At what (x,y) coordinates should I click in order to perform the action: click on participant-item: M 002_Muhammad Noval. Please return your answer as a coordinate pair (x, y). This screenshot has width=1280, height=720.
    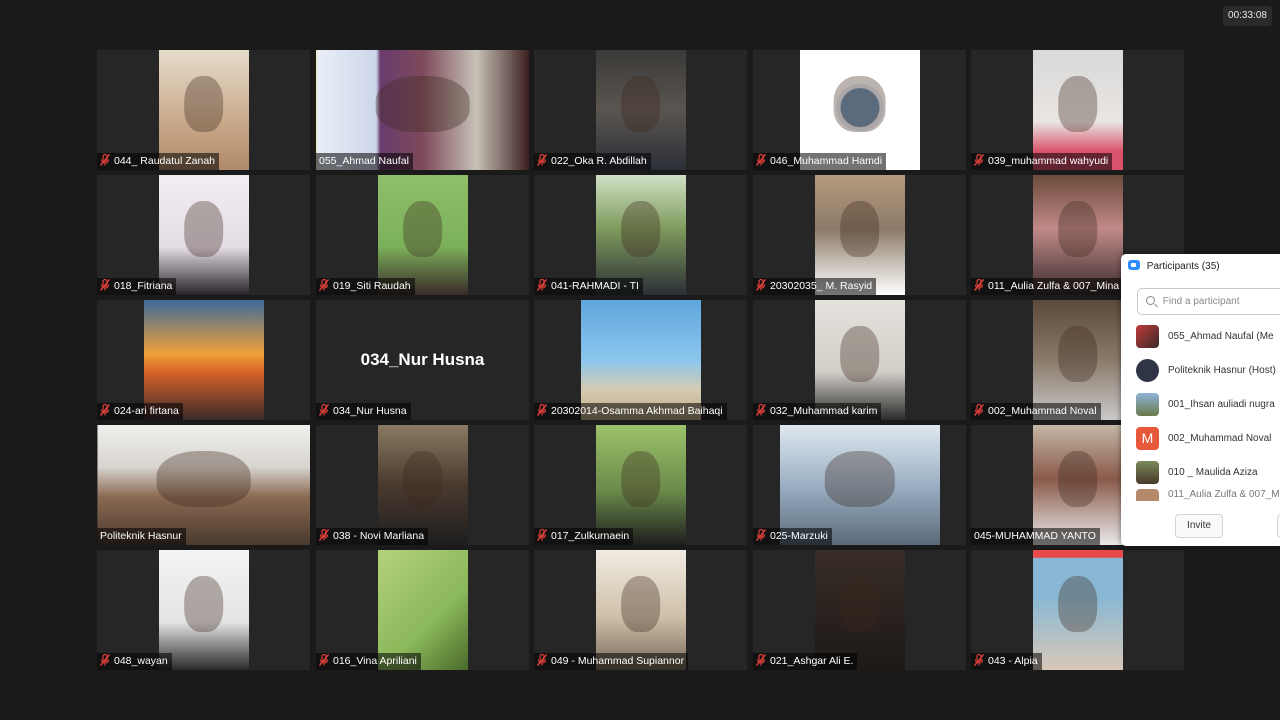
    Looking at the image, I should click on (1200, 438).